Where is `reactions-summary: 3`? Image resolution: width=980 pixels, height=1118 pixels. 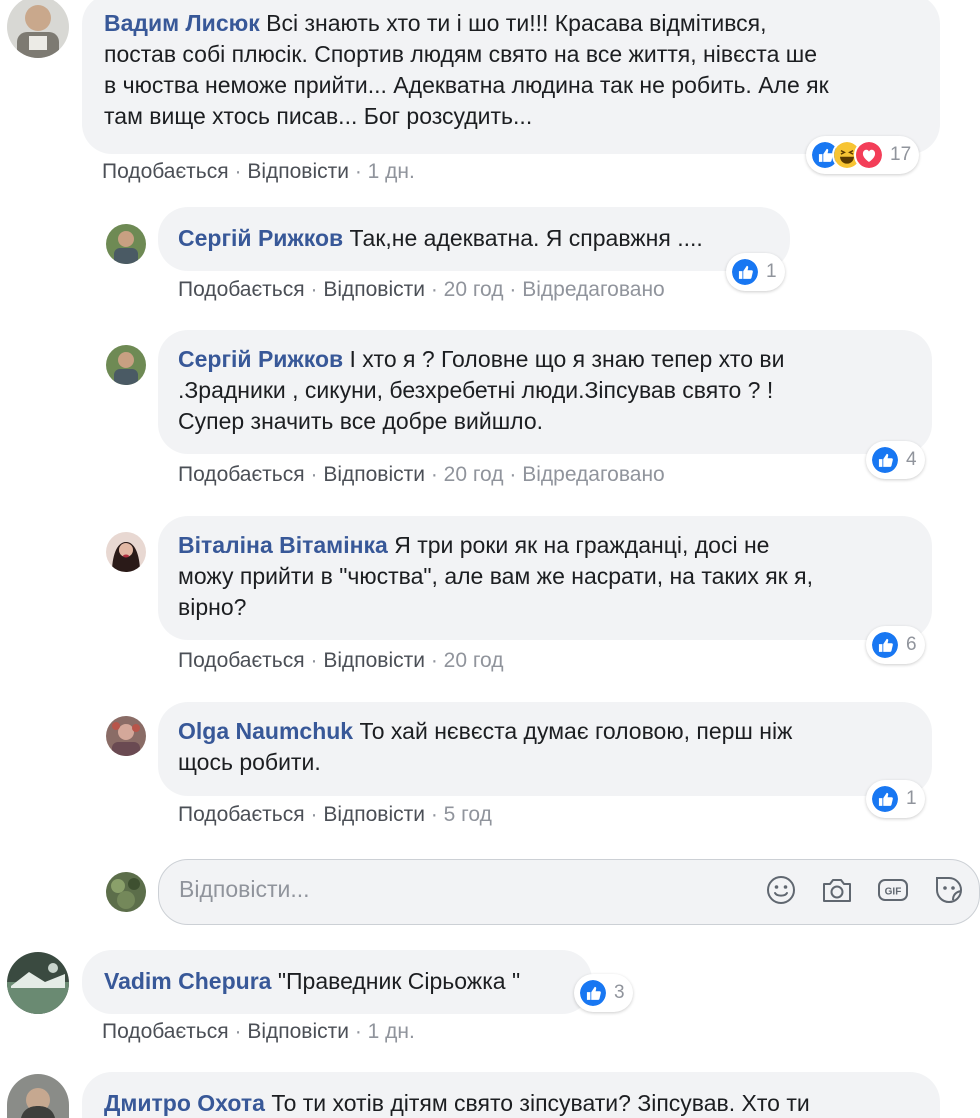
reactions-summary: 3 is located at coordinates (603, 993).